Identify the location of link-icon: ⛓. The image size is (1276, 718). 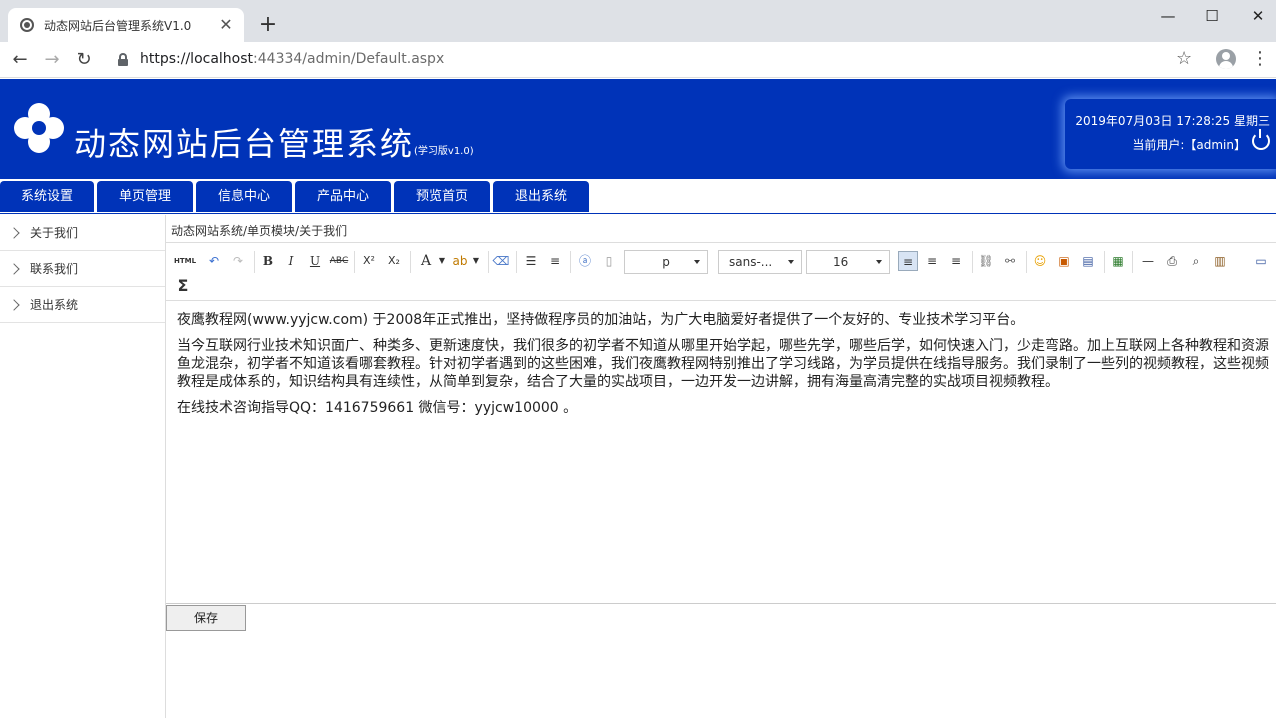
(986, 261).